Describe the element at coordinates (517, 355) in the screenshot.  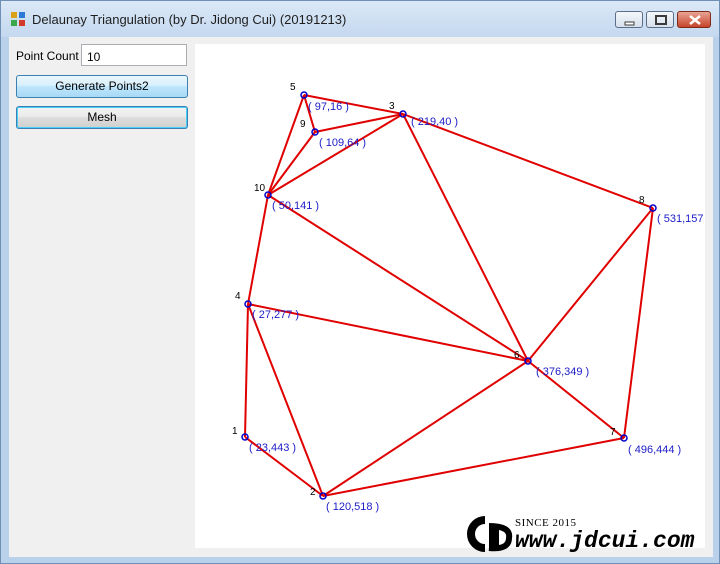
I see `point-id-label: 6` at that location.